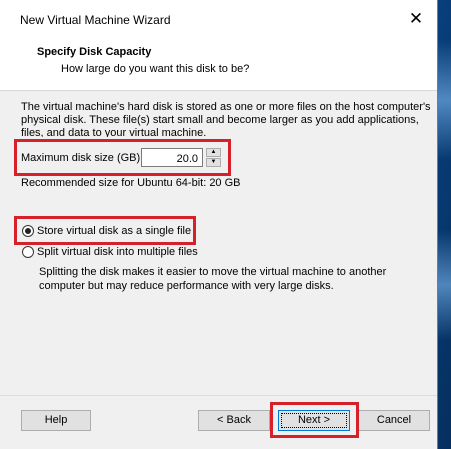 The image size is (451, 449). What do you see at coordinates (95, 20) in the screenshot?
I see `window-title: New Virtual Machine Wizard` at bounding box center [95, 20].